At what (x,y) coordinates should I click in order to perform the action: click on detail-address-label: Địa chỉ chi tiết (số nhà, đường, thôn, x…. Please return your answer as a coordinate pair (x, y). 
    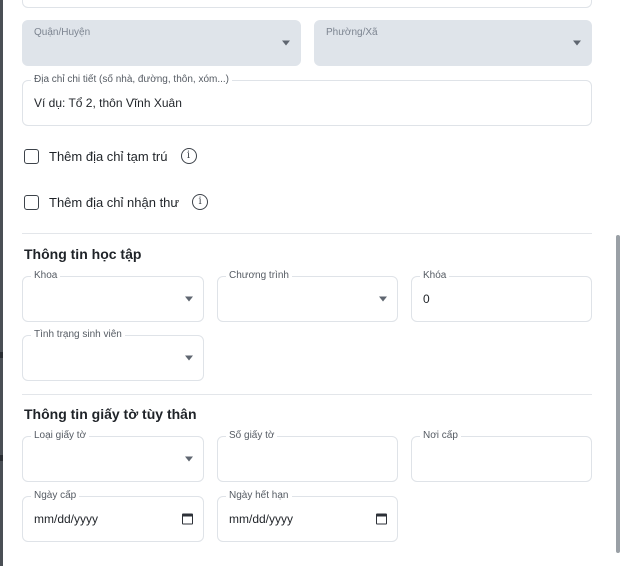
    Looking at the image, I should click on (132, 80).